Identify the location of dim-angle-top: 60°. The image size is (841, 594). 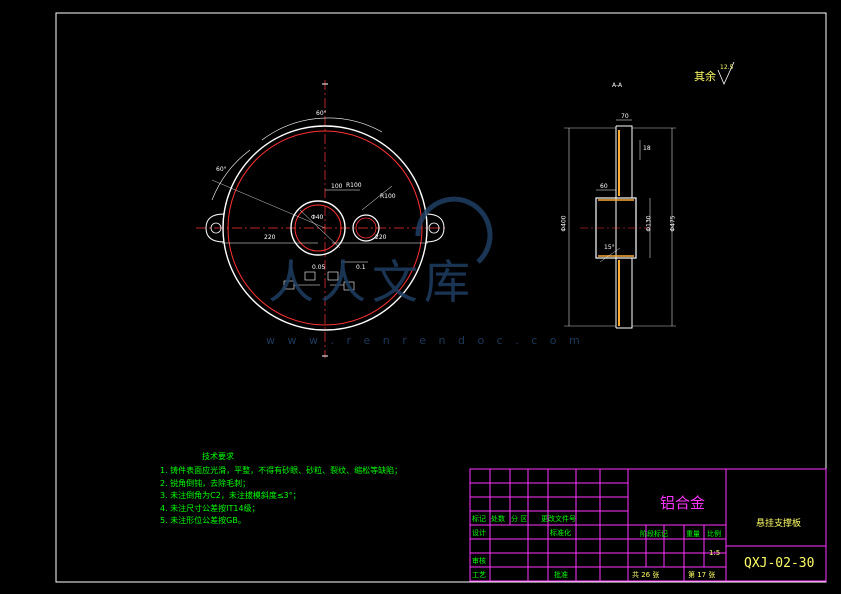
(321, 113).